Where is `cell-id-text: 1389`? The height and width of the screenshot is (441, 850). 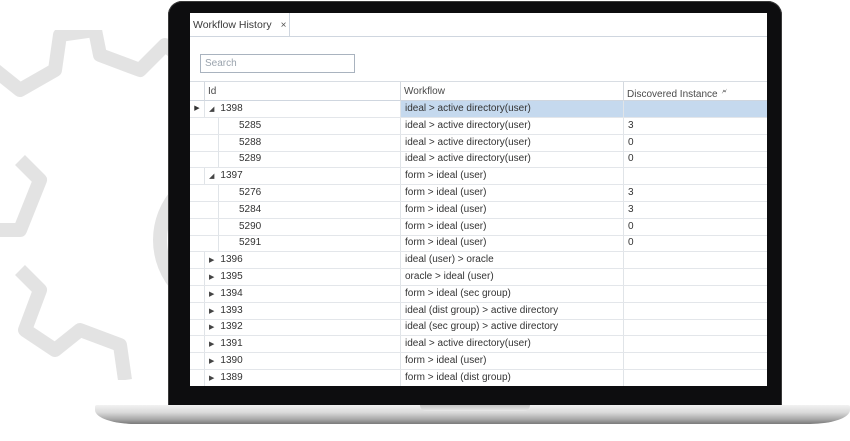 cell-id-text: 1389 is located at coordinates (231, 377).